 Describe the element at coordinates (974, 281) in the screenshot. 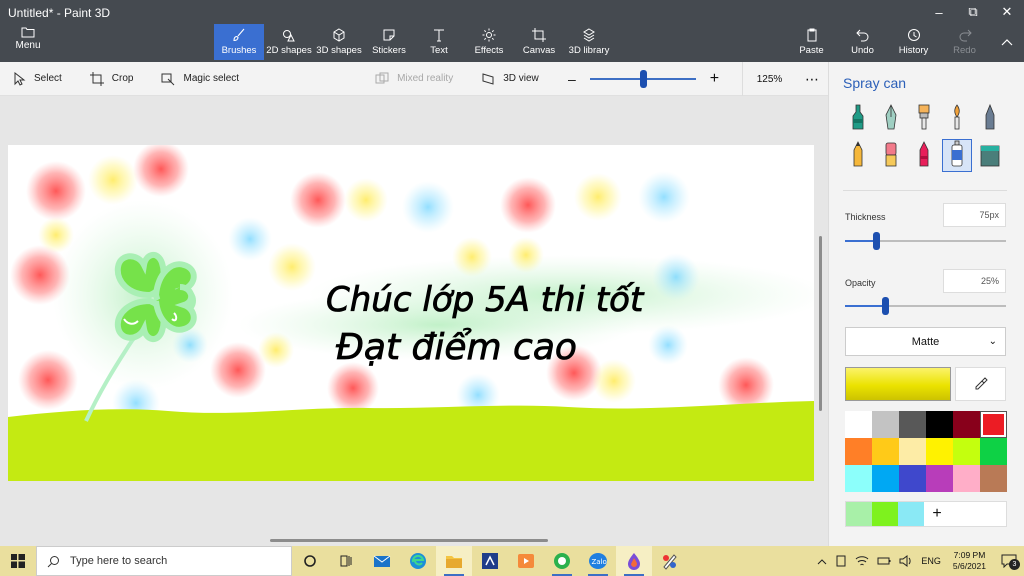

I see `opacity-input: 25%` at that location.